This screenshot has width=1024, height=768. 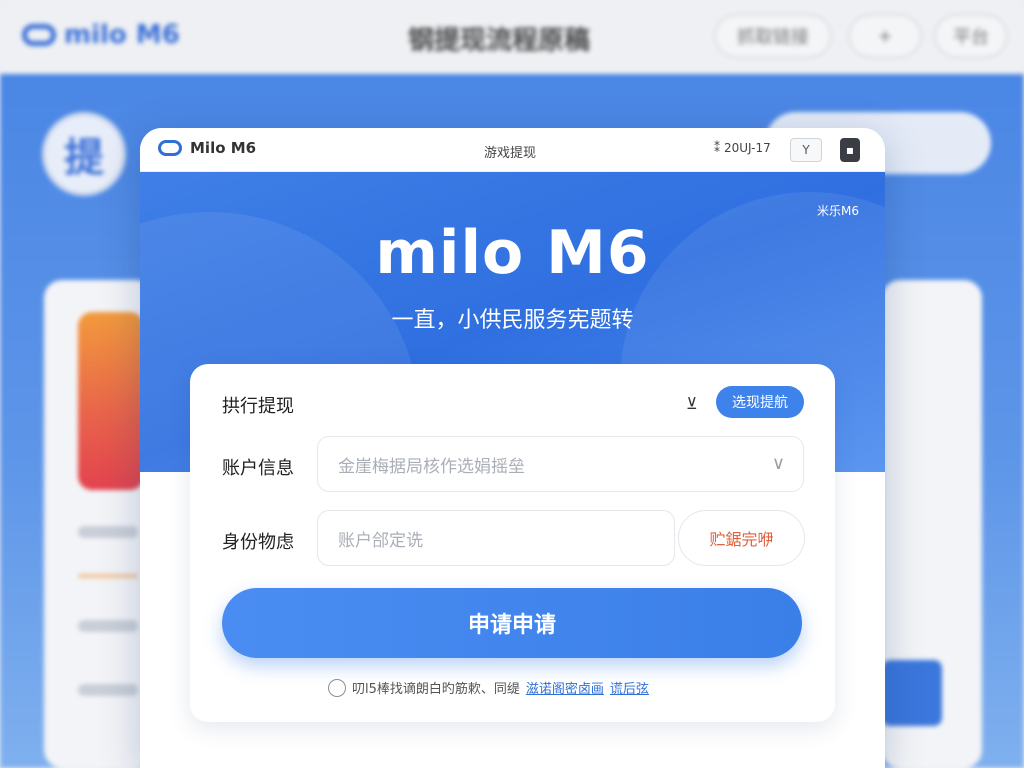 I want to click on modal-status-text: 20UJ-17, so click(x=747, y=148).